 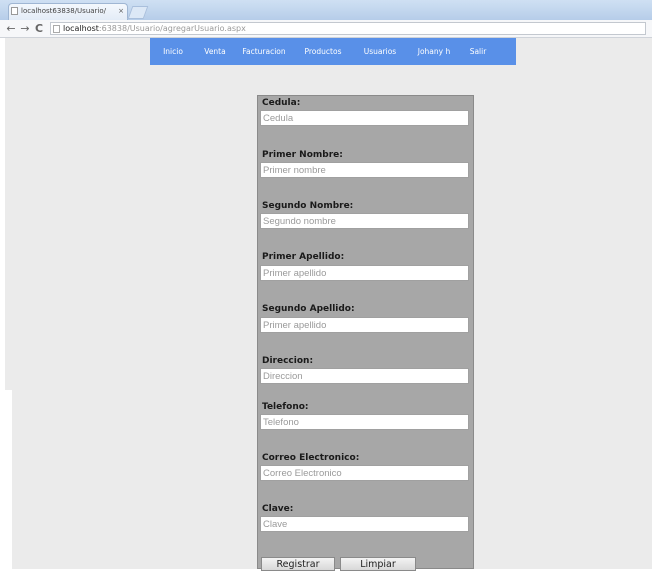 What do you see at coordinates (11, 29) in the screenshot?
I see `back-arrow-icon: ←` at bounding box center [11, 29].